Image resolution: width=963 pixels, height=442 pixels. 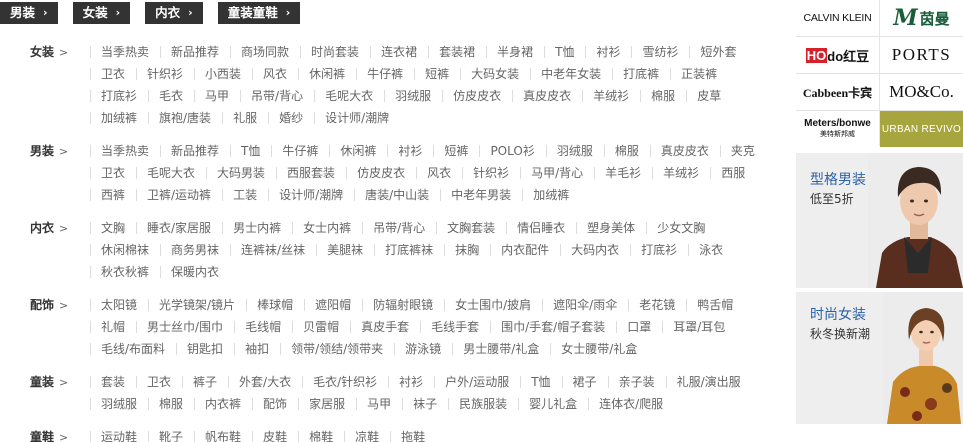 I want to click on category-link: 套装, so click(x=113, y=382).